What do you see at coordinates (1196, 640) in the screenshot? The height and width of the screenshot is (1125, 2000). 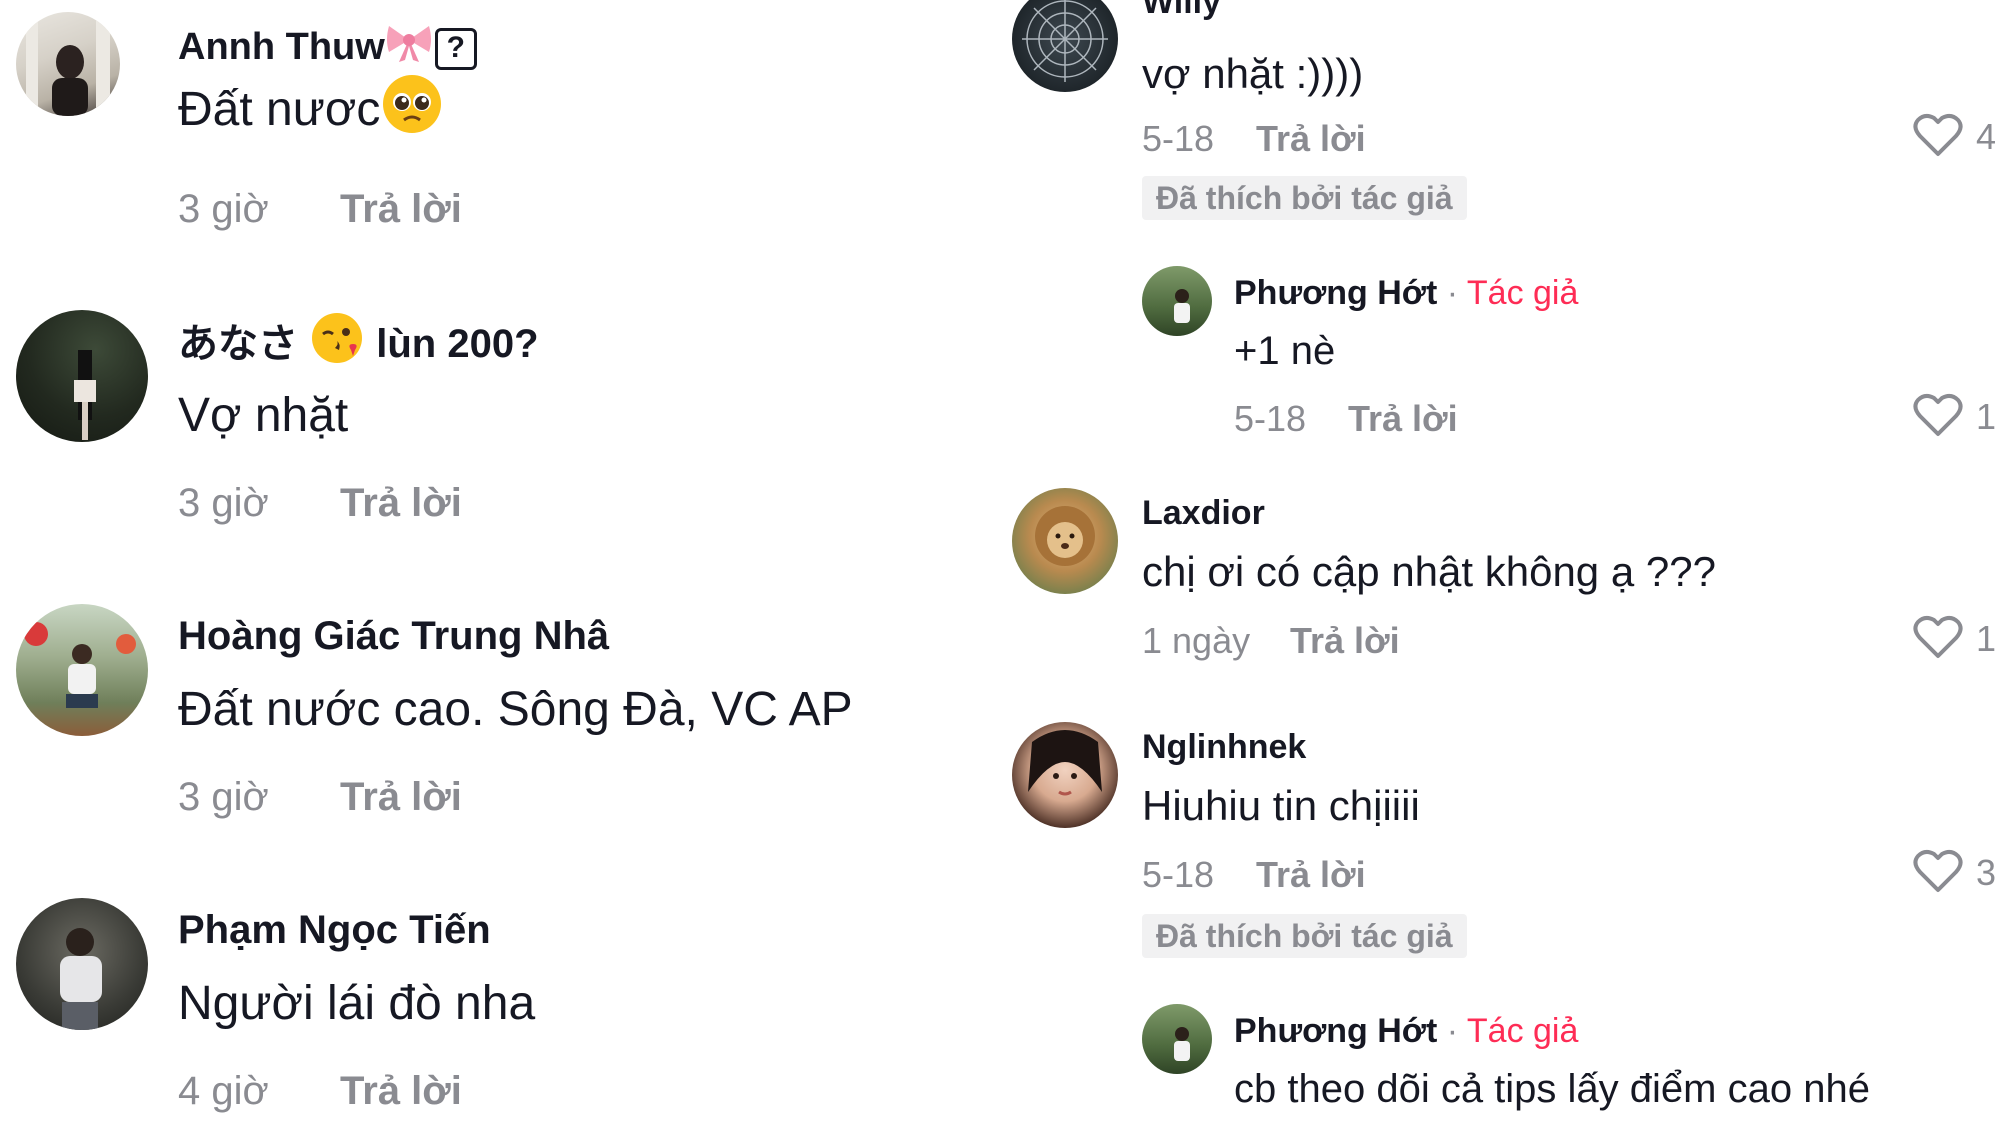 I see `comment-time: 1 ngày` at bounding box center [1196, 640].